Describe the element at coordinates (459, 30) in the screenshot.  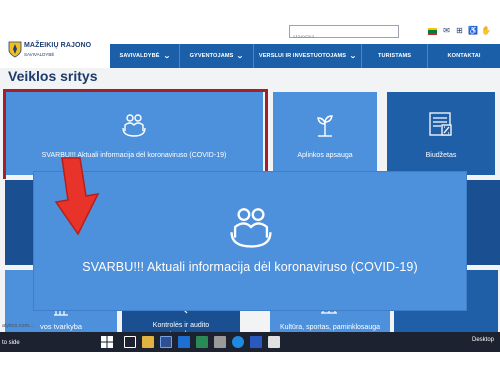
I see `sitemap-icon: ⊞` at that location.